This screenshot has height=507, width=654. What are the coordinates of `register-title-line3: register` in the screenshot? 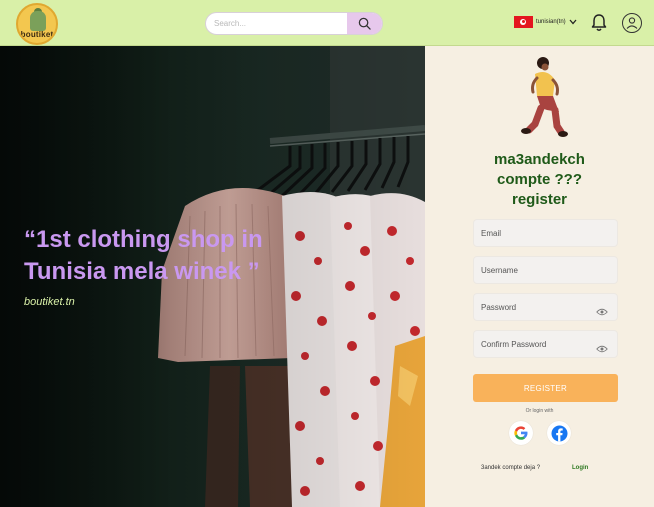 It's located at (539, 199).